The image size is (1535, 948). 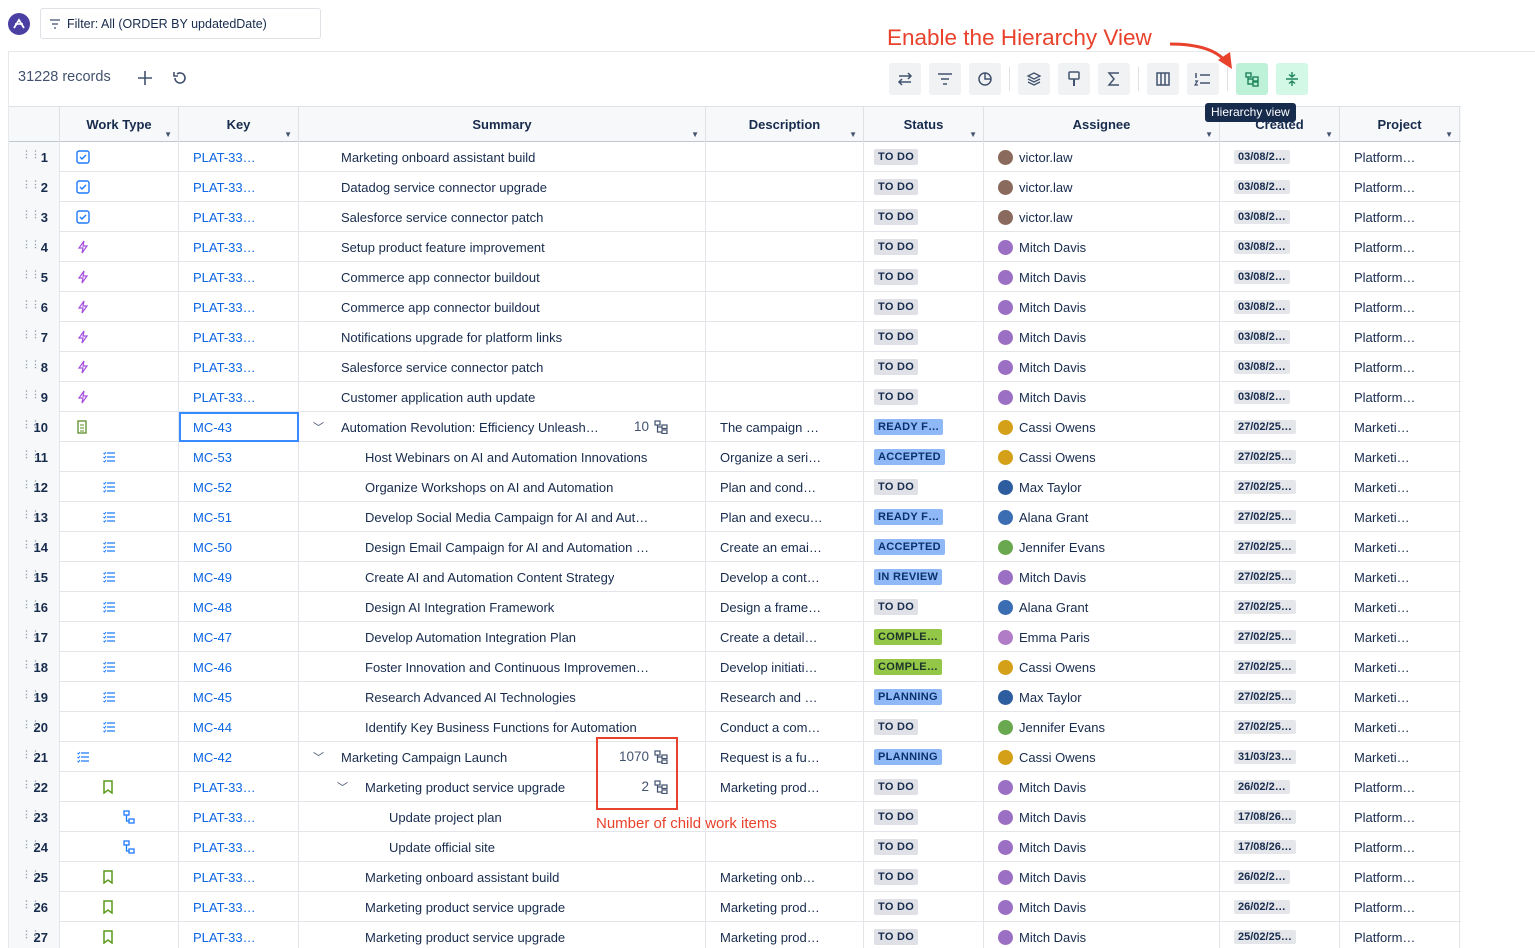 What do you see at coordinates (502, 935) in the screenshot?
I see `summary-cell: Marketing product service upgrade` at bounding box center [502, 935].